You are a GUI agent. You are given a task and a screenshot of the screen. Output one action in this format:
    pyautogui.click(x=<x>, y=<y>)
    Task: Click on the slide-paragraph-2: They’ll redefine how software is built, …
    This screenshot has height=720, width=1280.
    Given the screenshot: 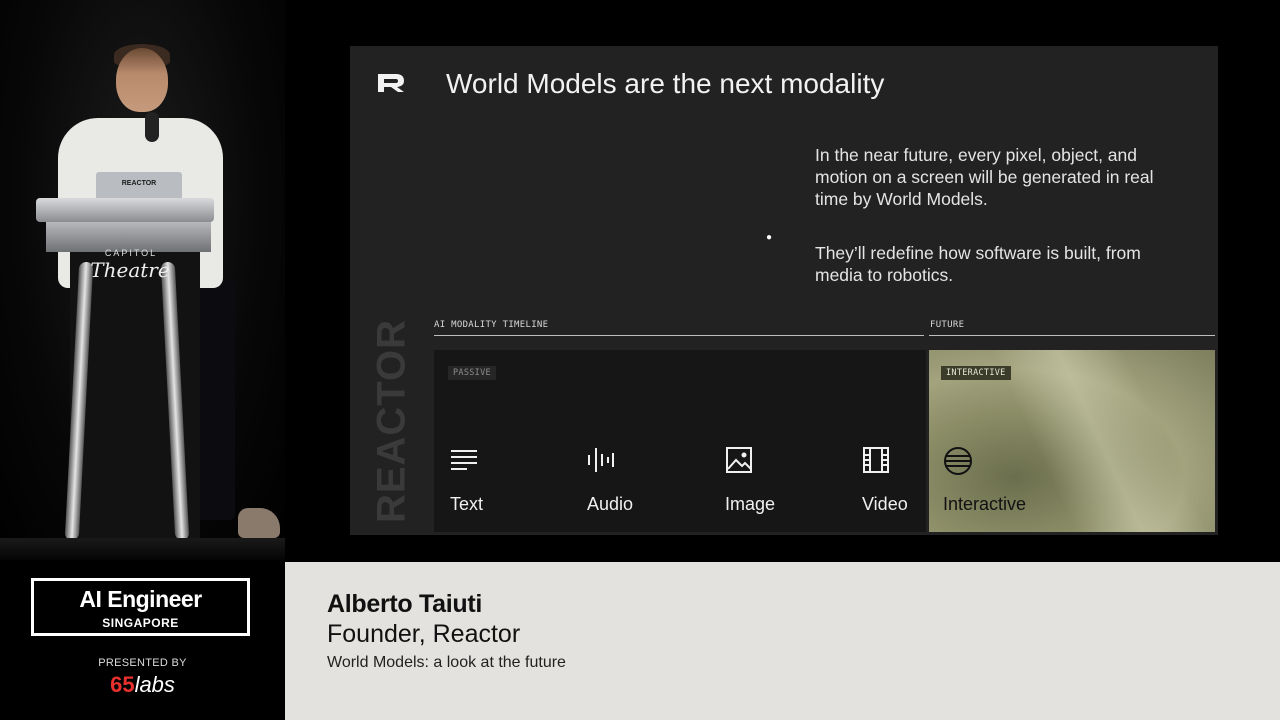 What is the action you would take?
    pyautogui.click(x=978, y=264)
    